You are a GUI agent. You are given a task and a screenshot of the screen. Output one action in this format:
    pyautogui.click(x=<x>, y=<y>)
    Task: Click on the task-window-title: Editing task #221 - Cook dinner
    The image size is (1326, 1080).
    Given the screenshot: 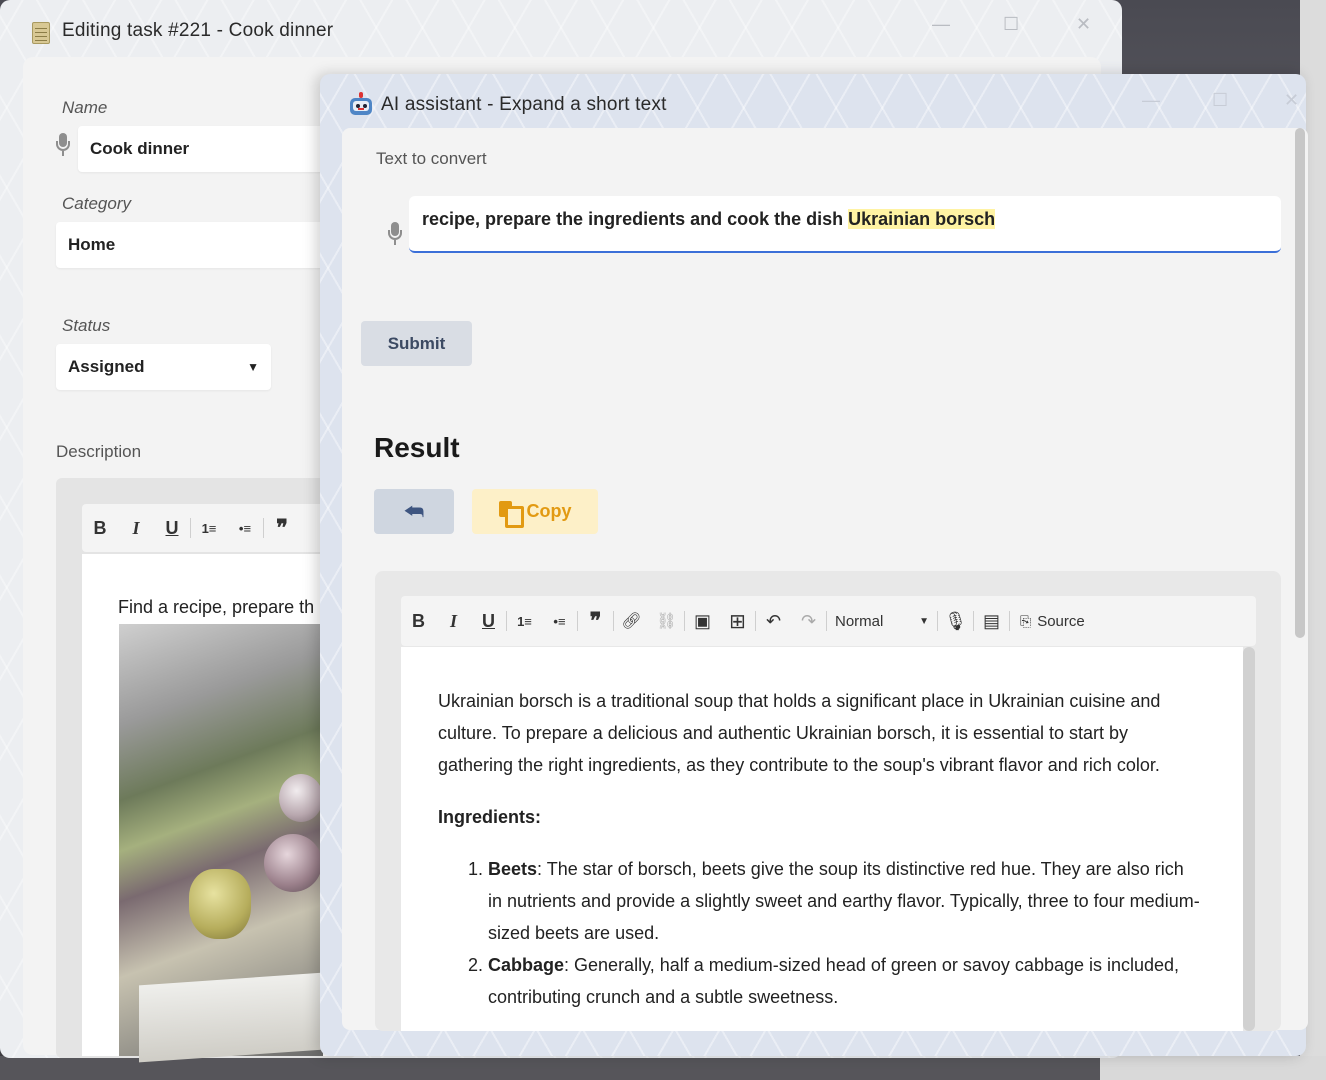 What is the action you would take?
    pyautogui.click(x=198, y=30)
    